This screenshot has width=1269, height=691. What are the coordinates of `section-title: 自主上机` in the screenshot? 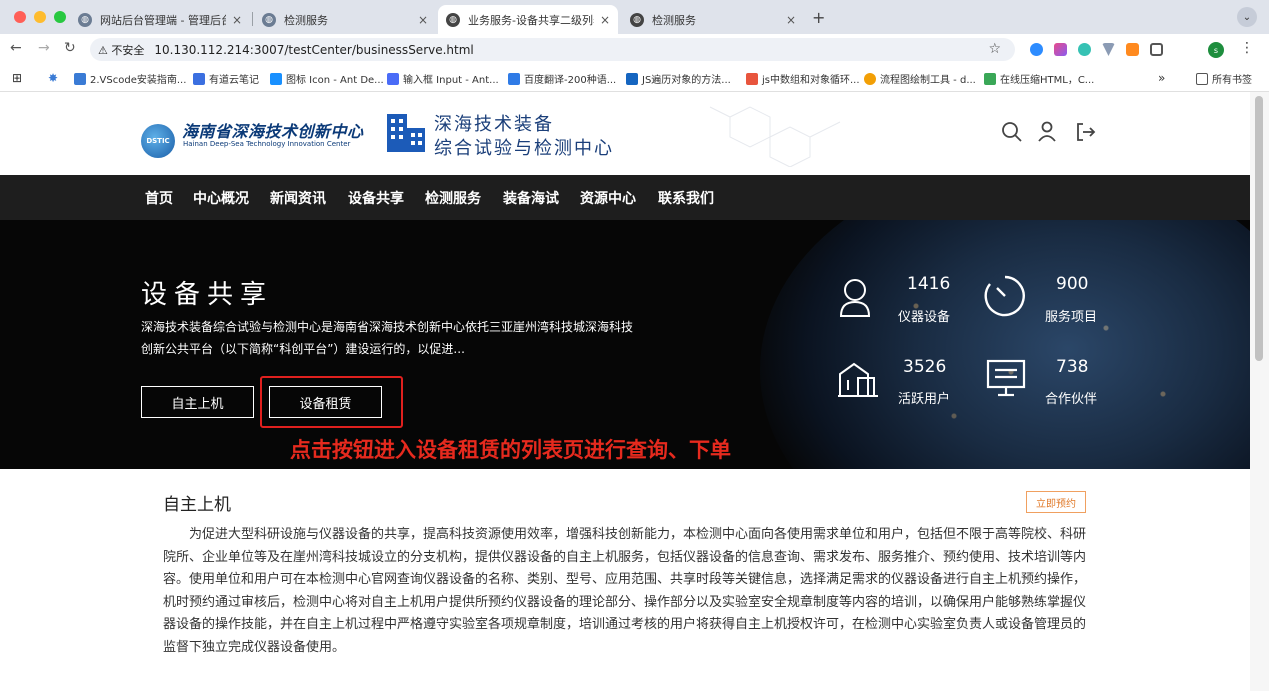 It's located at (197, 505).